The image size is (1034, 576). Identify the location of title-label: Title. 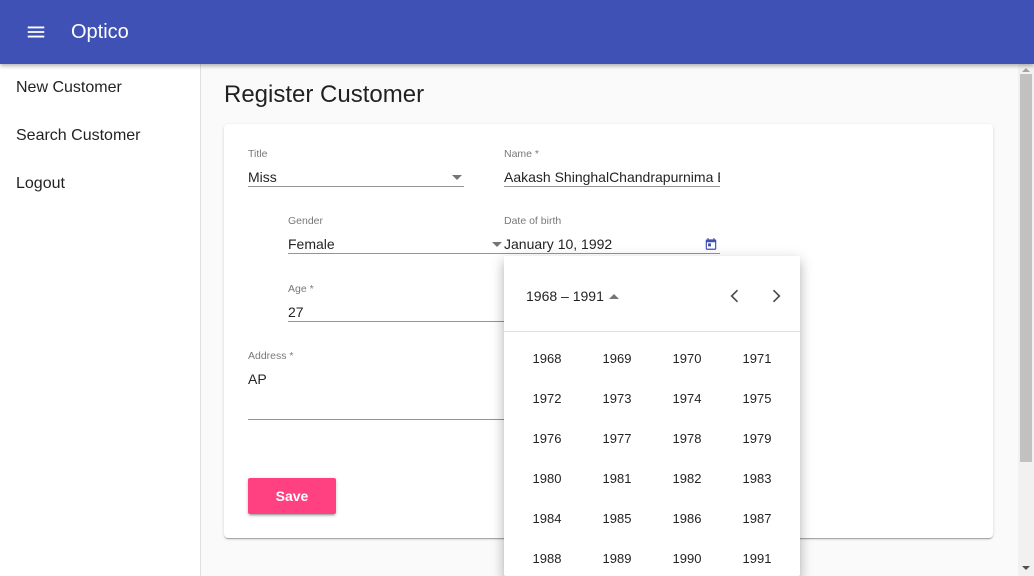
(258, 154).